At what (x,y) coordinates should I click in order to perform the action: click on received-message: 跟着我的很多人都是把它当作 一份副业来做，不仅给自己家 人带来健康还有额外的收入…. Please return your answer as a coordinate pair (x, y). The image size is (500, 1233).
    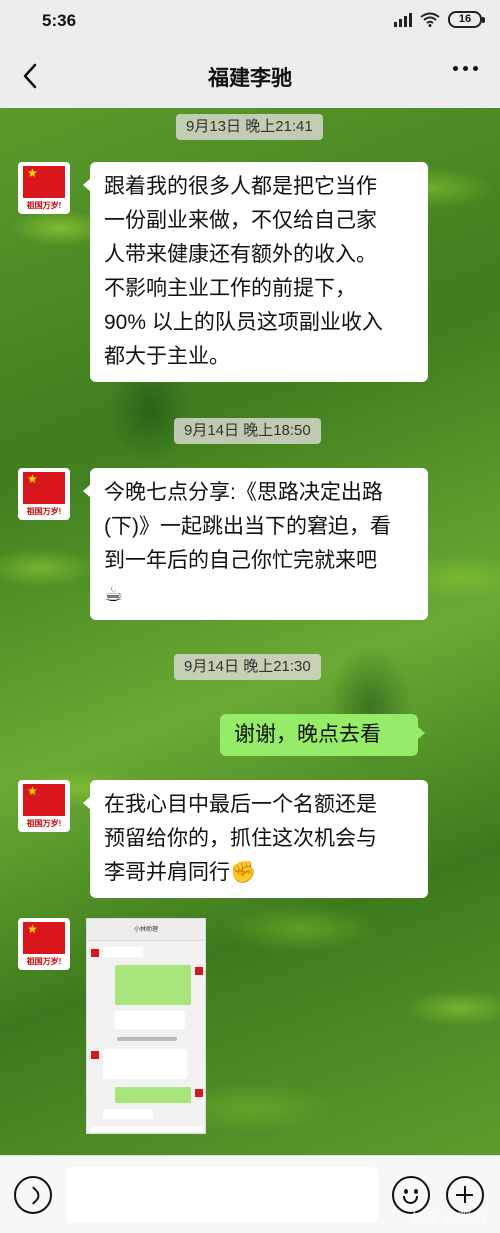
    Looking at the image, I should click on (255, 272).